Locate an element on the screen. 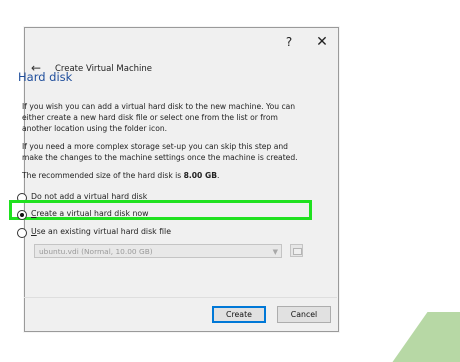  option-create-disk-label: Create a virtual hard disk now is located at coordinates (90, 213).